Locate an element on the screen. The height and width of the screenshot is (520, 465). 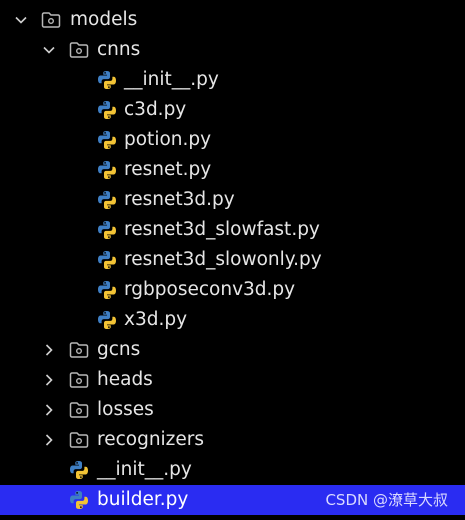
tree-folder-recognizers: recognizers is located at coordinates (232, 440).